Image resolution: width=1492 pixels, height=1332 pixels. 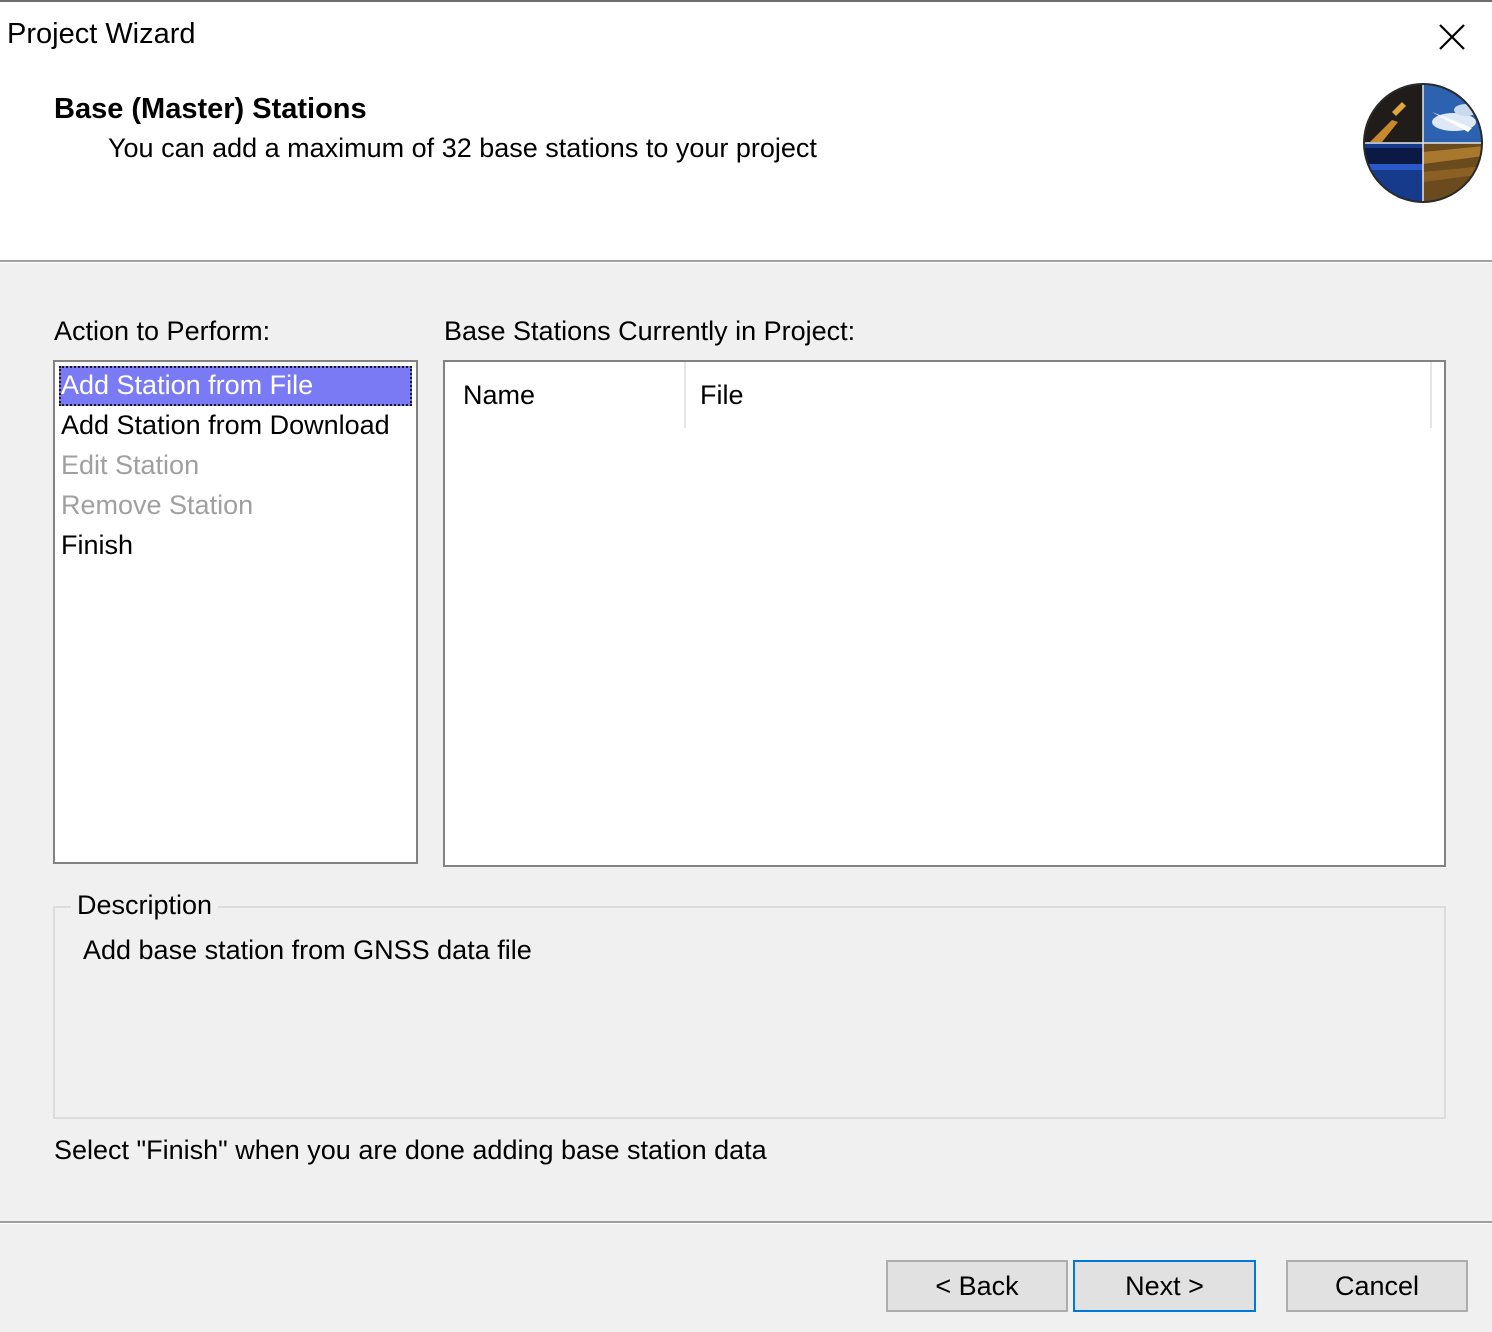 What do you see at coordinates (565, 395) in the screenshot?
I see `column-header-name: Name` at bounding box center [565, 395].